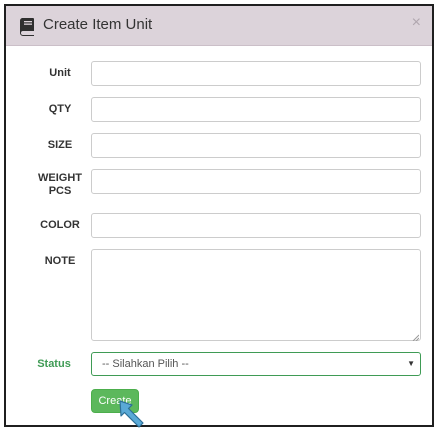 The height and width of the screenshot is (433, 442). Describe the element at coordinates (26, 27) in the screenshot. I see `book-icon` at that location.